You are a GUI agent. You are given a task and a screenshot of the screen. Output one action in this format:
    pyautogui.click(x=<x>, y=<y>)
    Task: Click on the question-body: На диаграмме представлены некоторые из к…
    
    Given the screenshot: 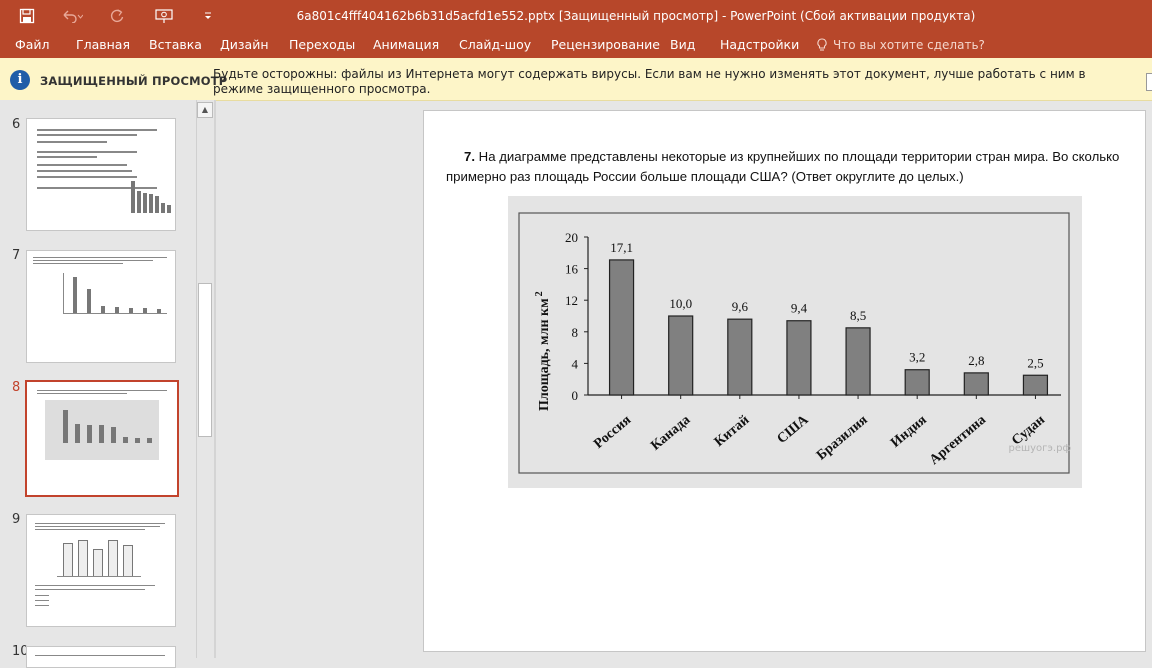 What is the action you would take?
    pyautogui.click(x=783, y=166)
    